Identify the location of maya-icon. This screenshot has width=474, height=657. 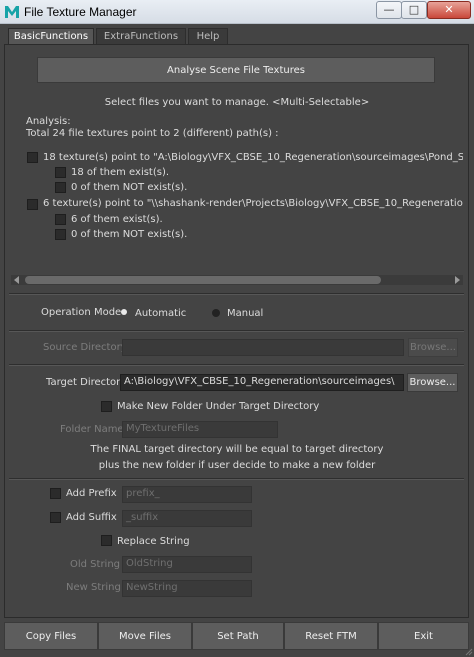
(12, 12).